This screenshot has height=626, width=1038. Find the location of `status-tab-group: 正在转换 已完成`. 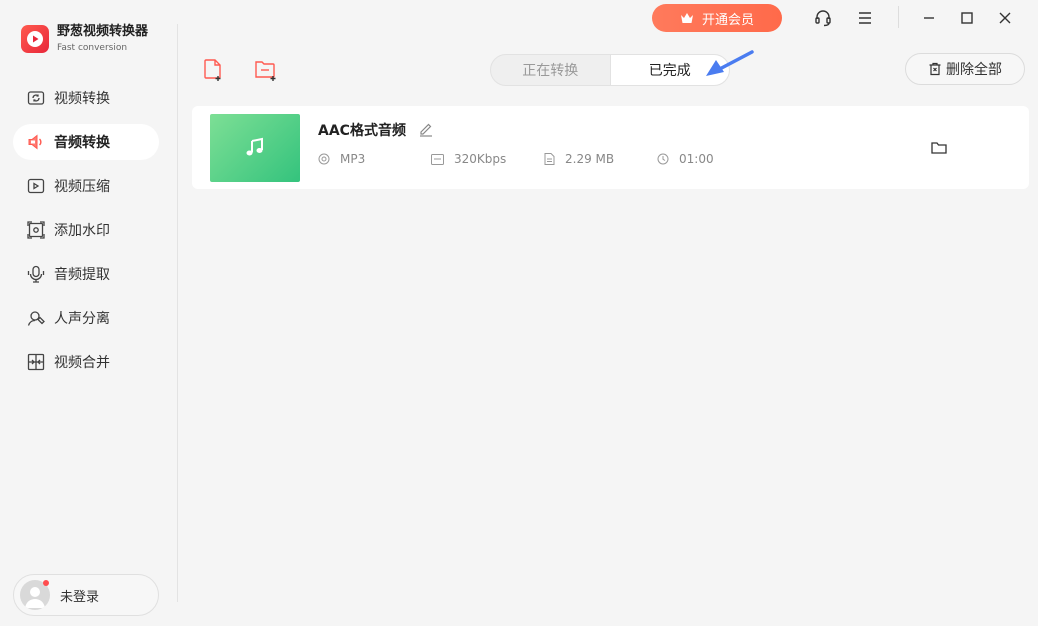

status-tab-group: 正在转换 已完成 is located at coordinates (610, 70).